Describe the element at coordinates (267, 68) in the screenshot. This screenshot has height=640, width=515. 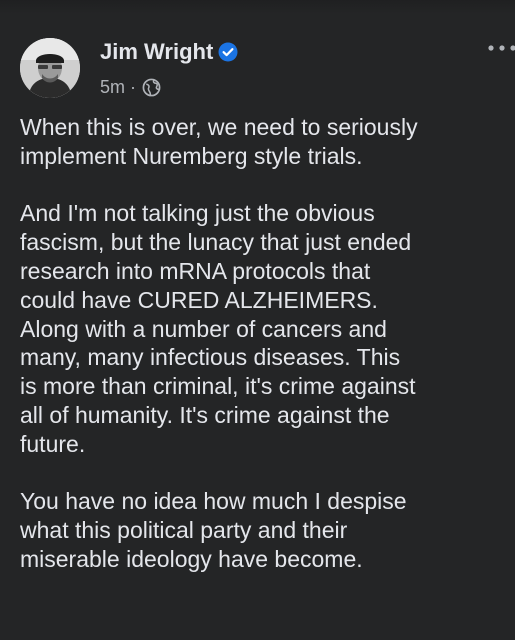
I see `post-header: Jim Wright 5m ·` at that location.